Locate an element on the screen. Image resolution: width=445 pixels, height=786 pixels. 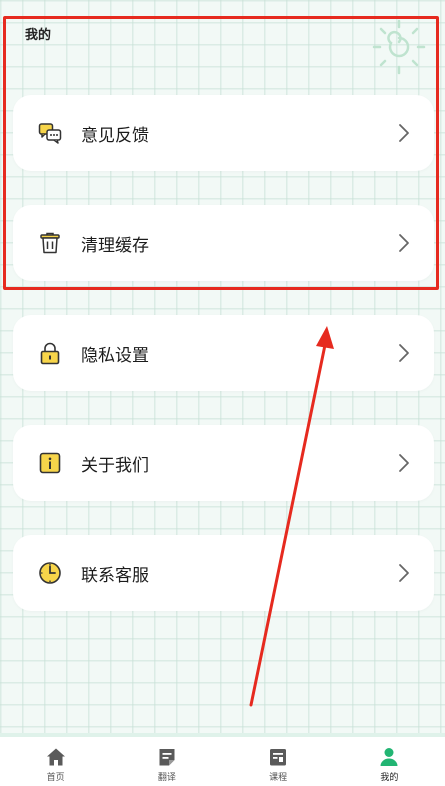
tab-home: 首页 is located at coordinates (55, 761).